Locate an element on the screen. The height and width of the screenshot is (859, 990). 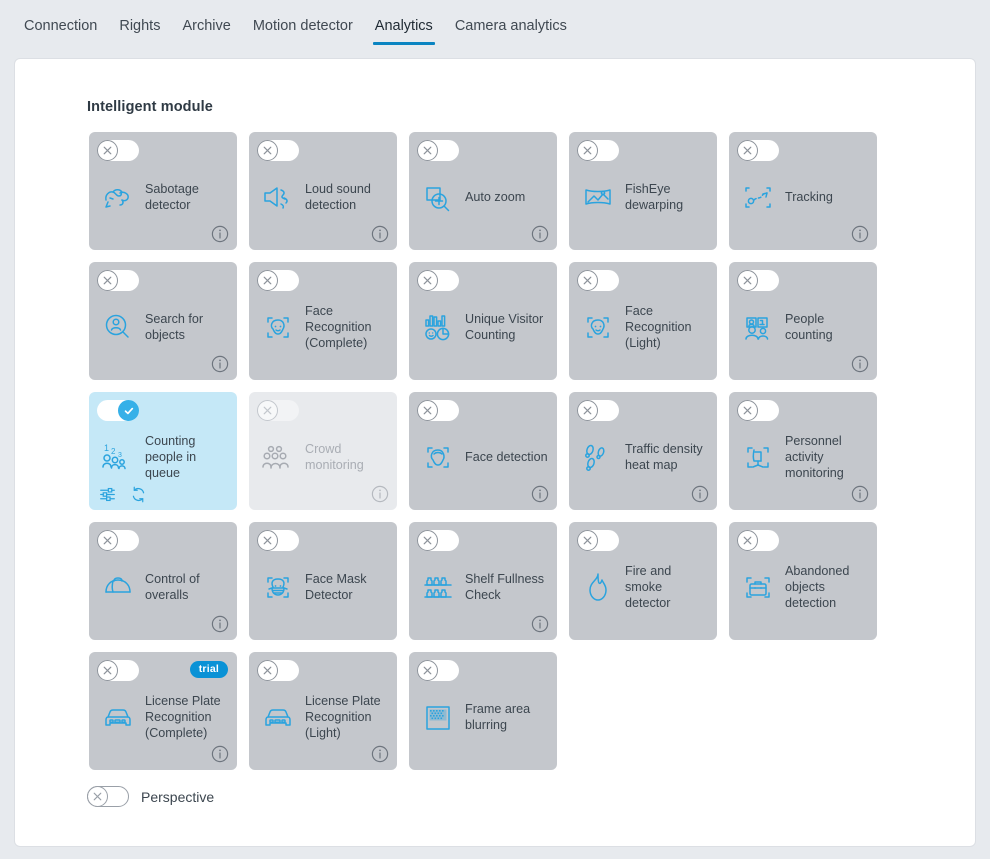
module-card: Loud sound detection is located at coordinates (323, 191).